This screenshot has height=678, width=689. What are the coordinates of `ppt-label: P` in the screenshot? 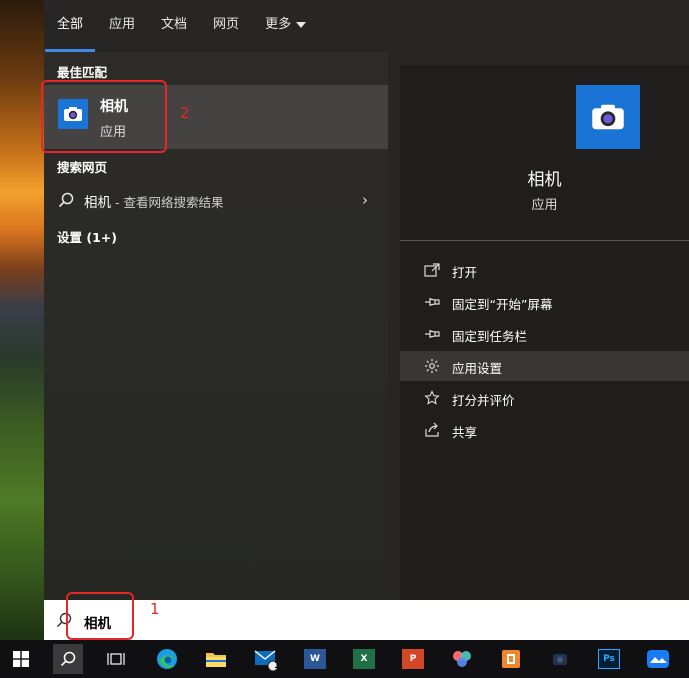 It's located at (413, 659).